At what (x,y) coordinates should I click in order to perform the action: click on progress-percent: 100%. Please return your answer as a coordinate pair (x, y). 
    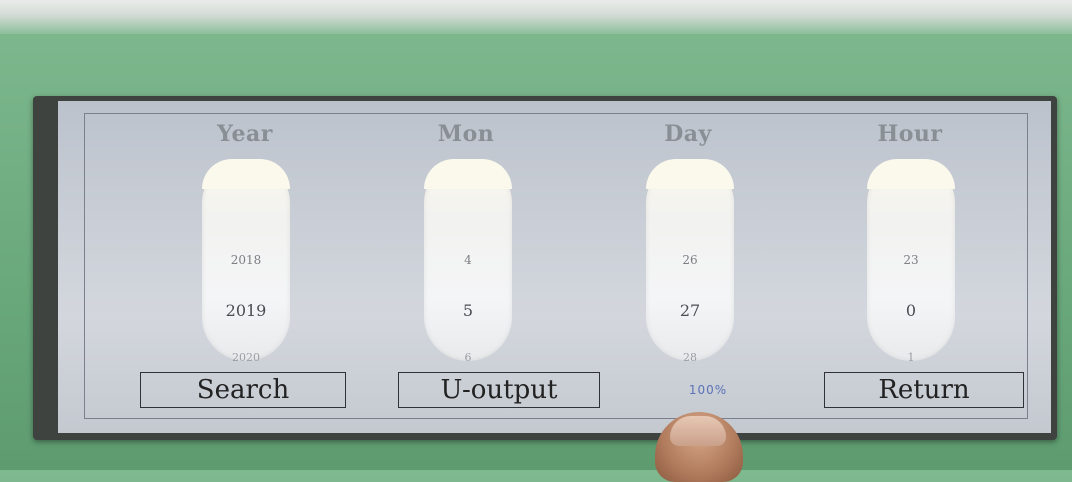
    Looking at the image, I should click on (708, 390).